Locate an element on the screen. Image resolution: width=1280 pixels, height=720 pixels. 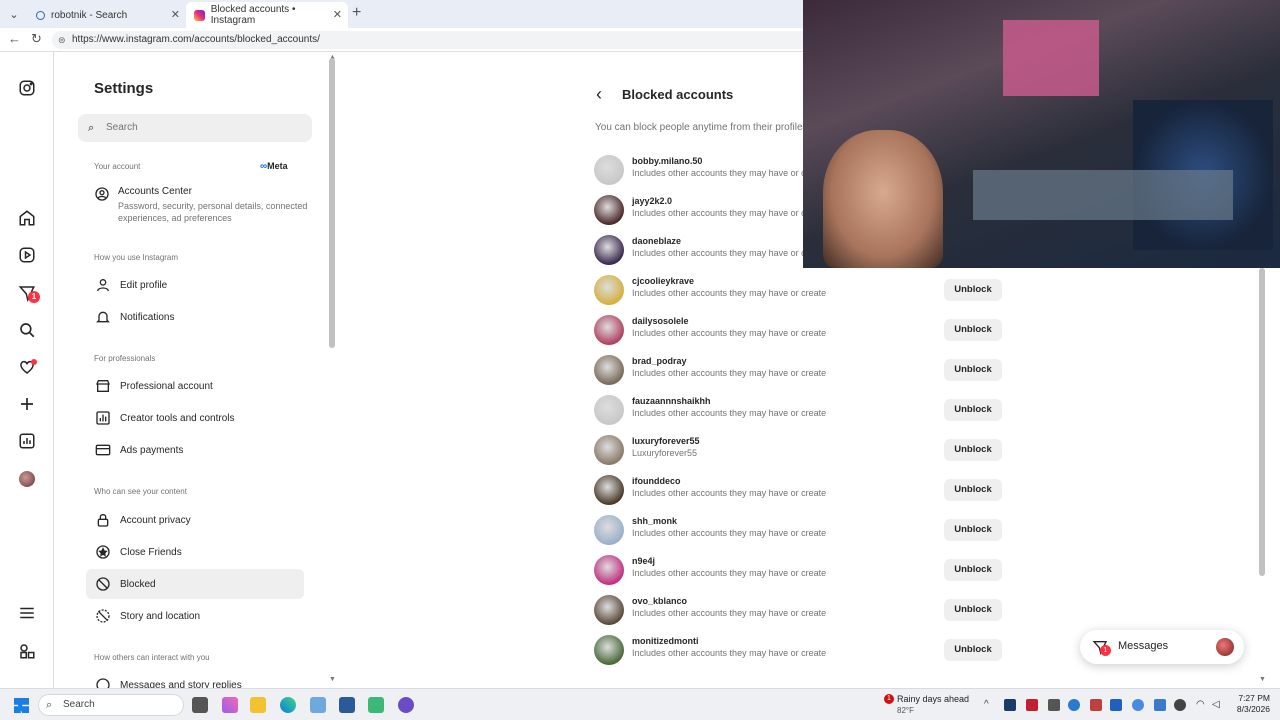
tab-search: robotnik - Search ✕ is located at coordinates (107, 15).